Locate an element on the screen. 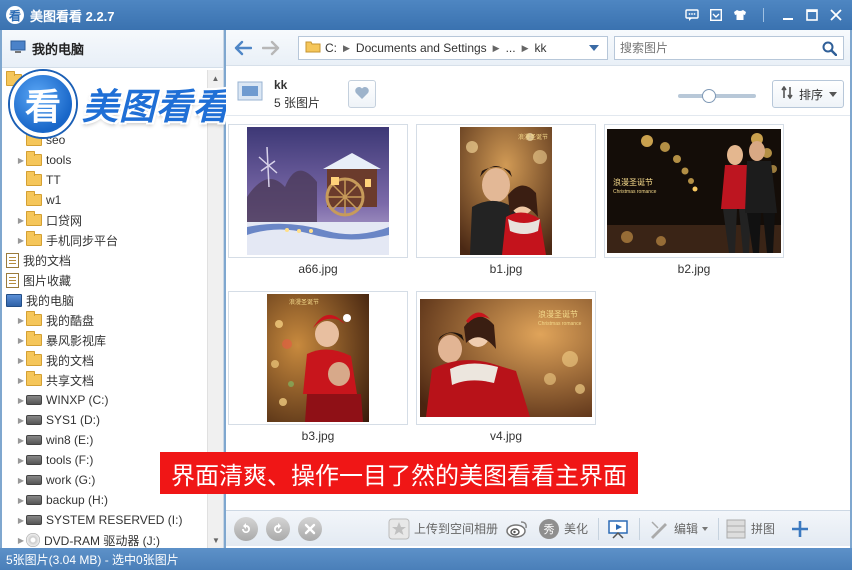 Image resolution: width=852 pixels, height=570 pixels. search-input is located at coordinates (720, 48).